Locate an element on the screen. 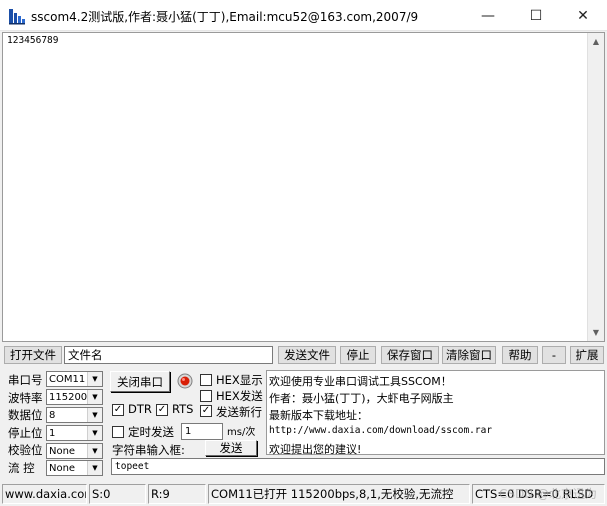  send-file-button: 发送文件 is located at coordinates (307, 355).